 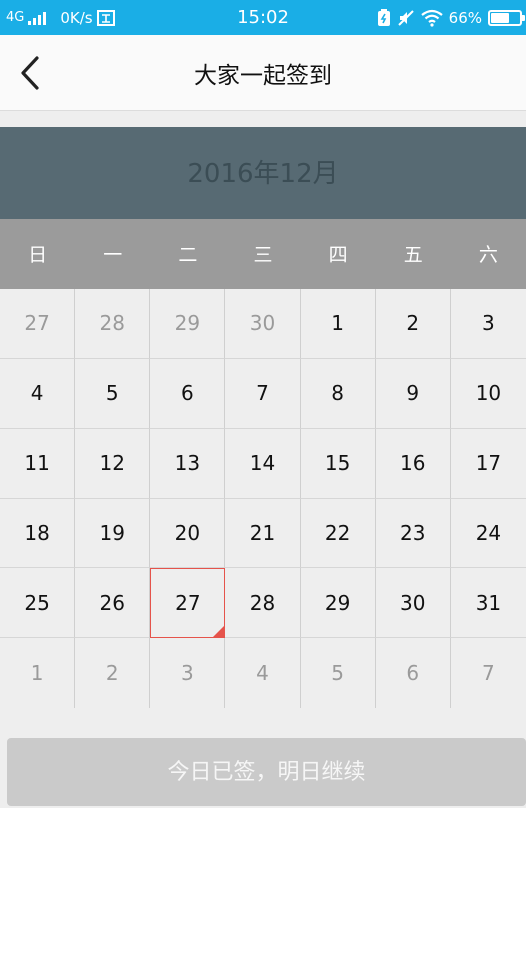 What do you see at coordinates (413, 463) in the screenshot?
I see `day-cell: 16` at bounding box center [413, 463].